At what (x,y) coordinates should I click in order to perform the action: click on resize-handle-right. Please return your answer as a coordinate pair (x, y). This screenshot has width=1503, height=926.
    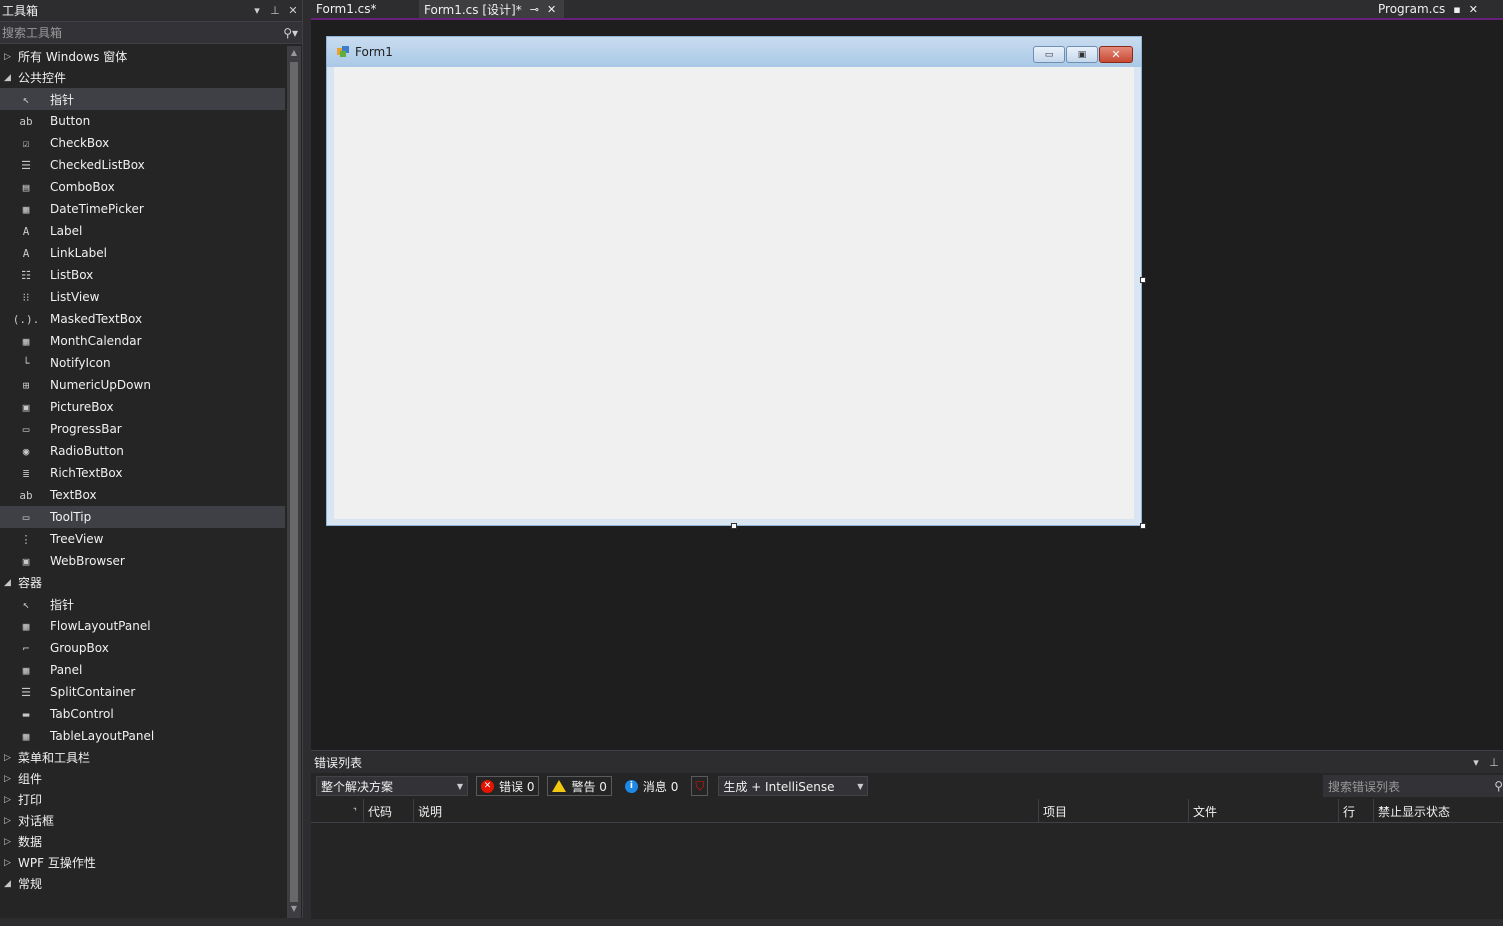
    Looking at the image, I should click on (1143, 280).